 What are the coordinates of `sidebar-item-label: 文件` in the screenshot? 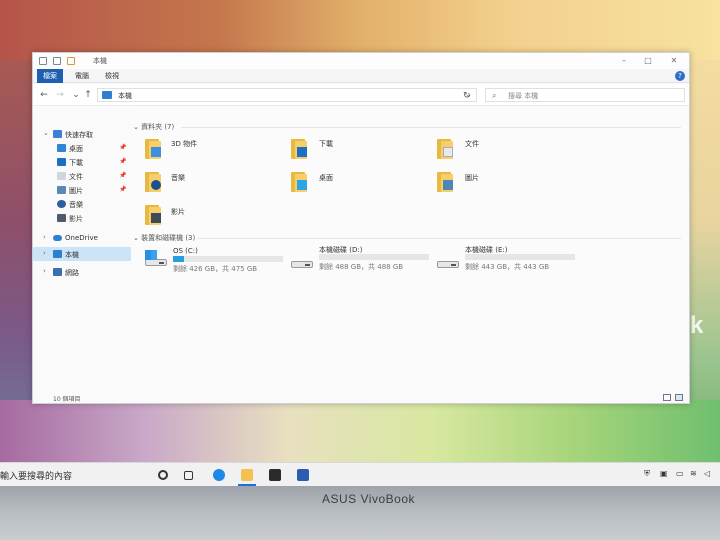 It's located at (76, 177).